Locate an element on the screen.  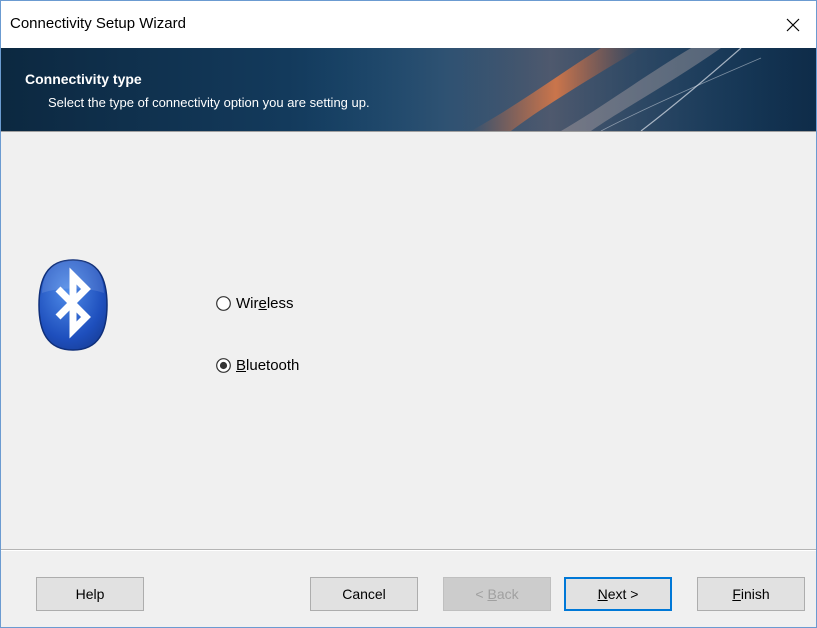
back-button-label: < Back is located at coordinates (497, 594).